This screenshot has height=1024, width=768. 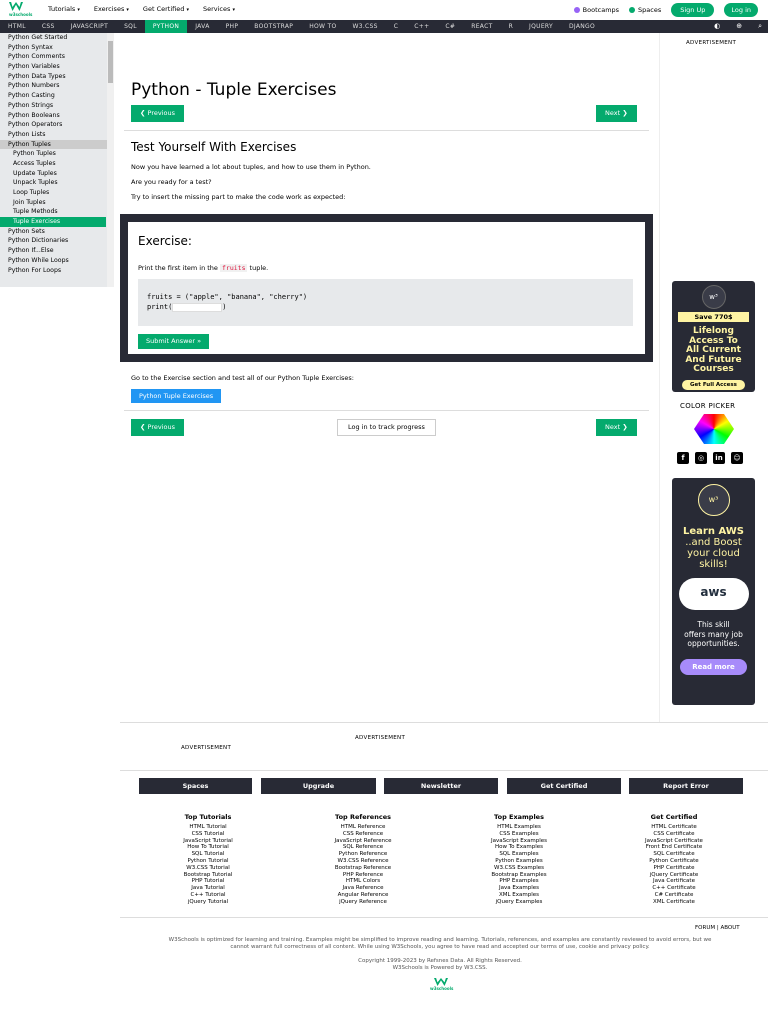 What do you see at coordinates (57, 164) in the screenshot?
I see `sidebar-item: Access Tuples` at bounding box center [57, 164].